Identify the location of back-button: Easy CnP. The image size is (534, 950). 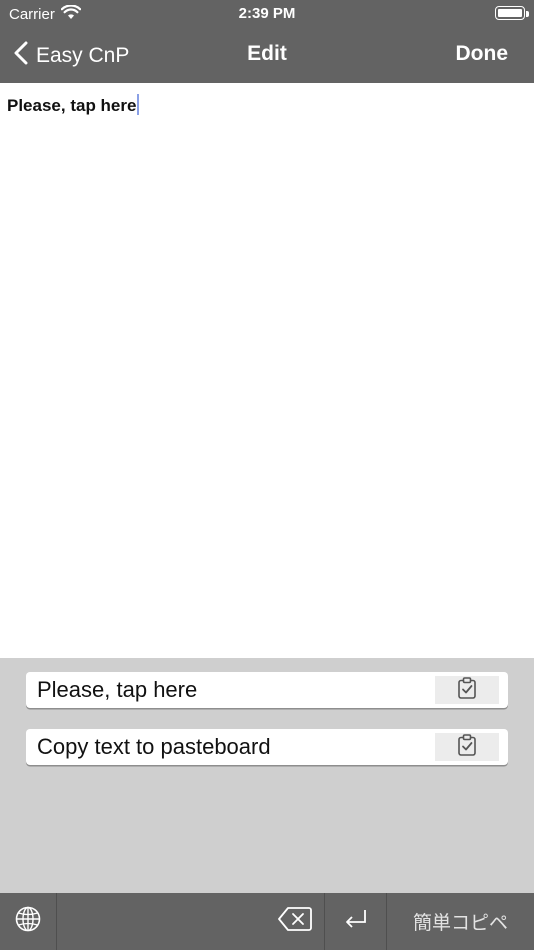
(71, 56).